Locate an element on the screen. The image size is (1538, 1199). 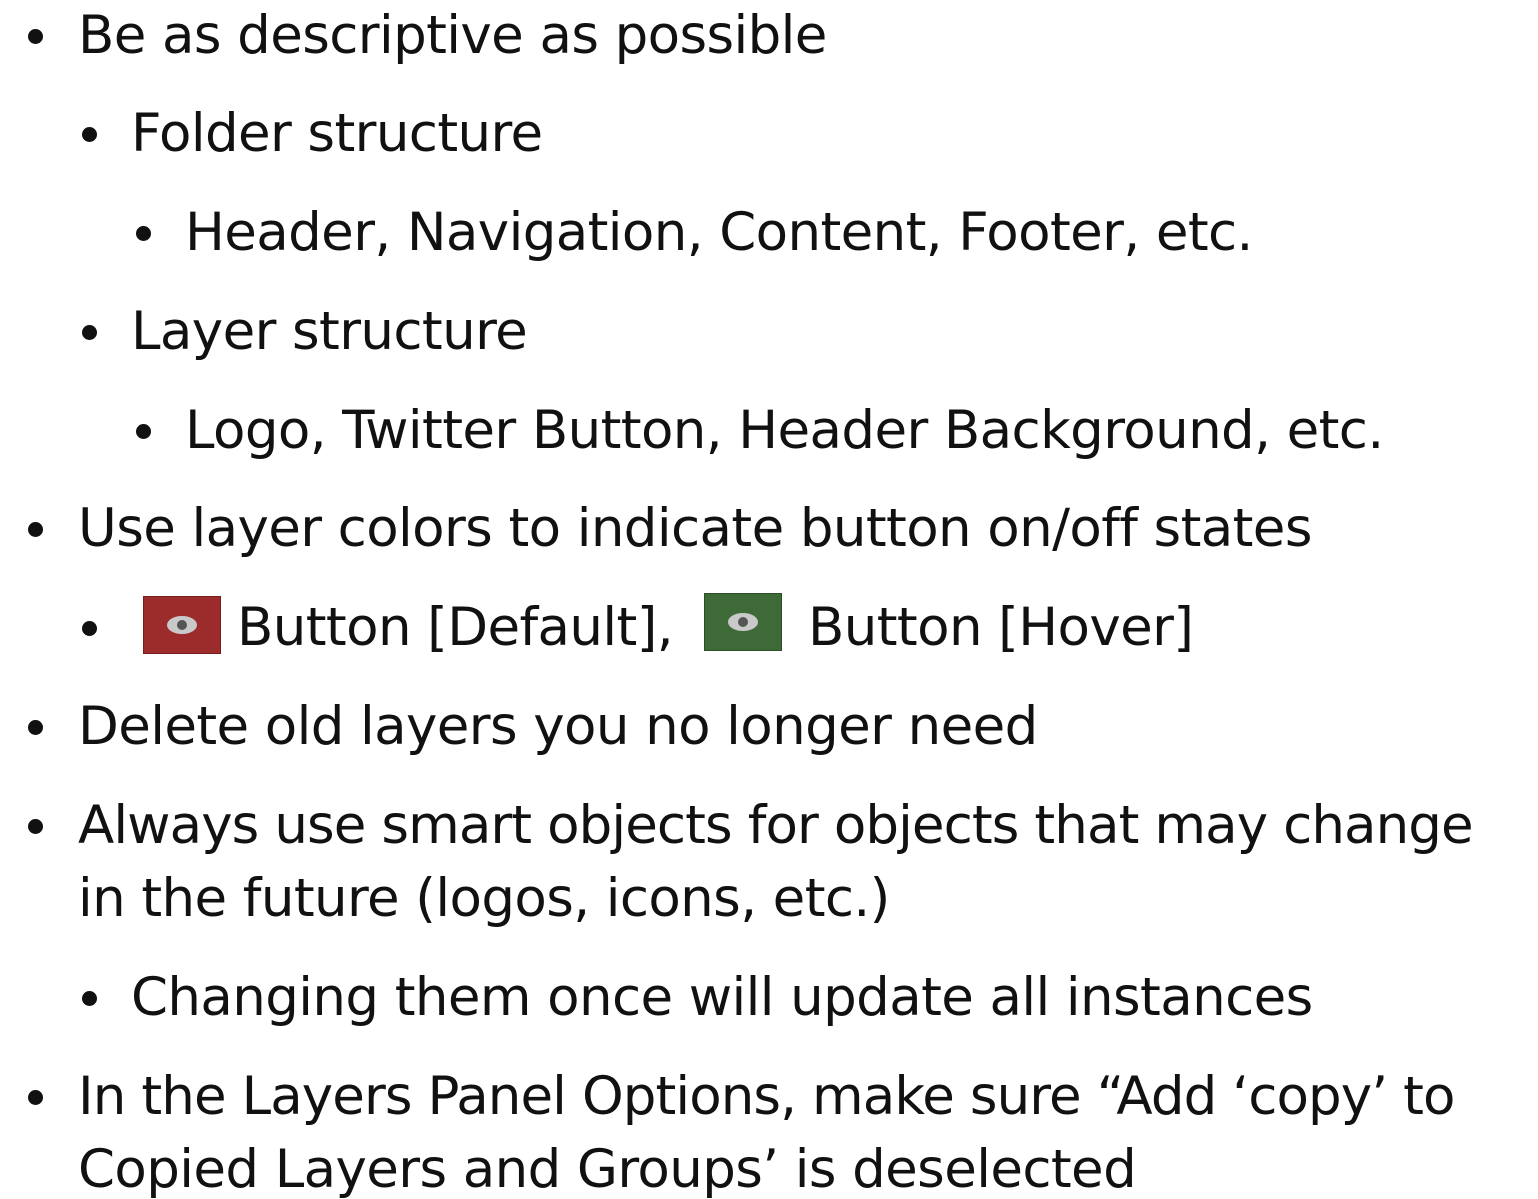
list-item-text: Folder structure is located at coordinates (337, 133).